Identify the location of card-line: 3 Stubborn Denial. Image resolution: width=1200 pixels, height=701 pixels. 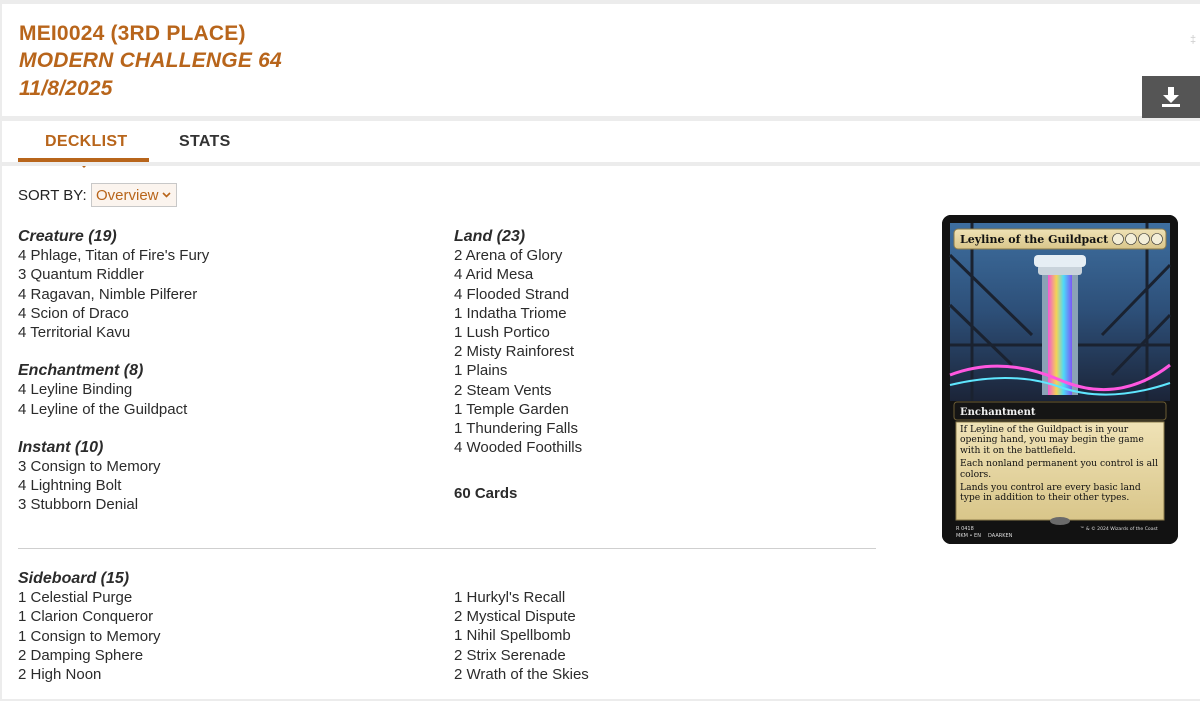
(113, 504).